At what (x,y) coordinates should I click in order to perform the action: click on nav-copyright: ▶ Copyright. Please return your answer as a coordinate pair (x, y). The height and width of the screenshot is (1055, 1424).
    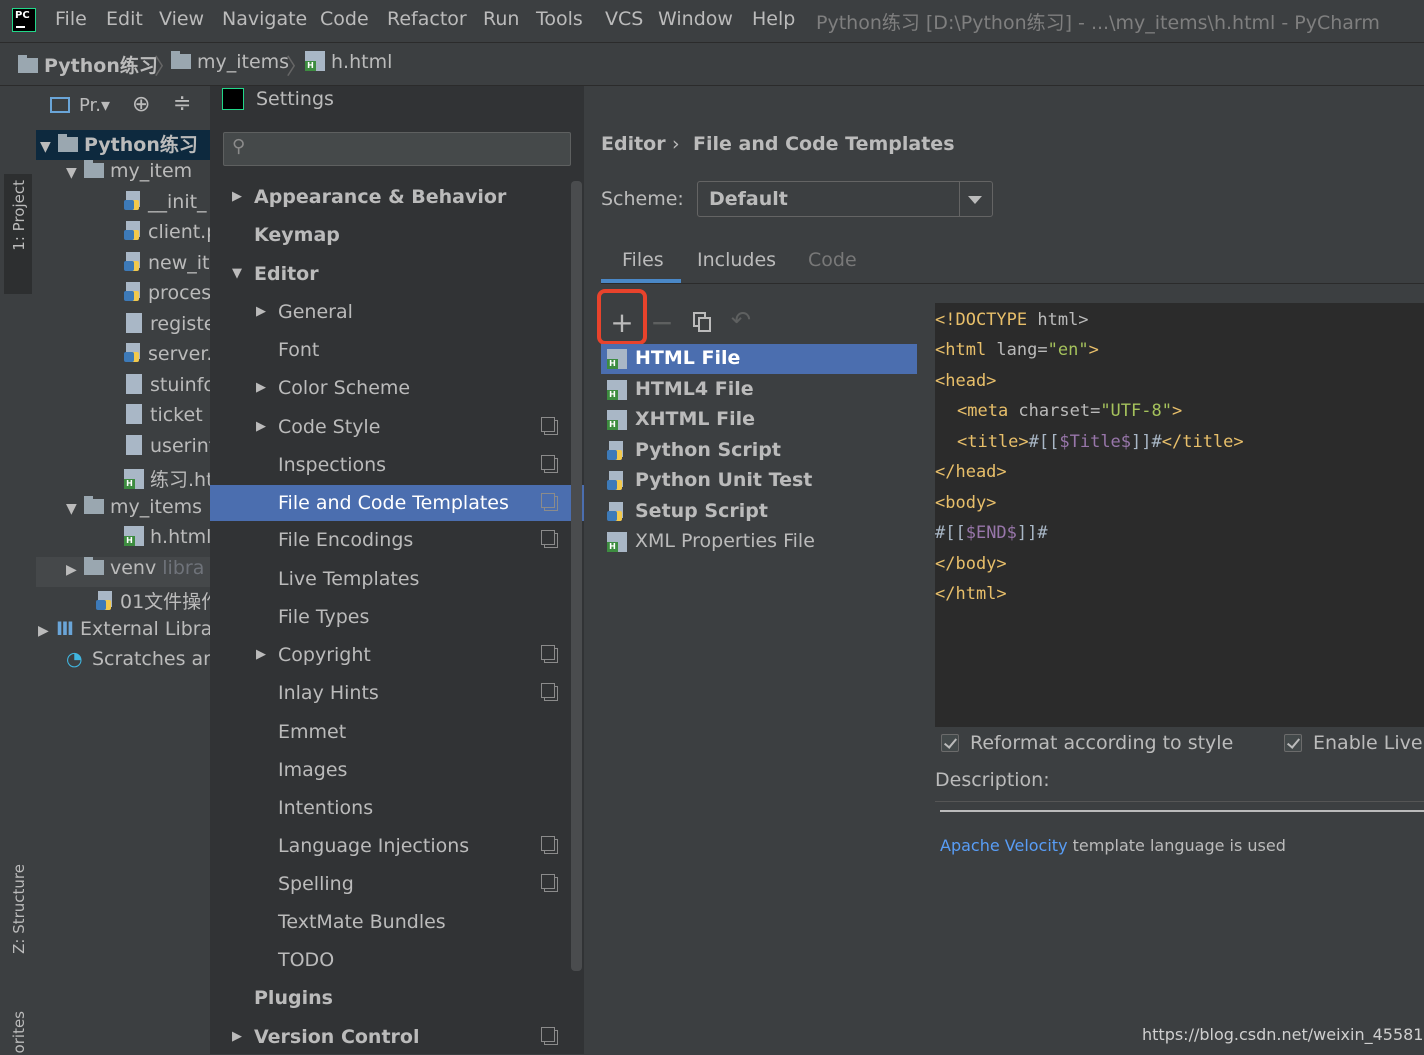
    Looking at the image, I should click on (397, 655).